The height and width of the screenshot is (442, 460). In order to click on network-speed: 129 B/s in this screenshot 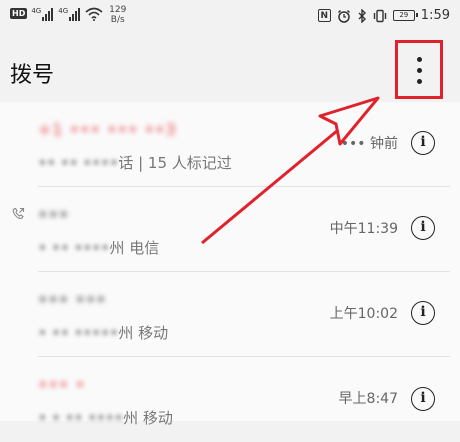, I will do `click(117, 15)`.